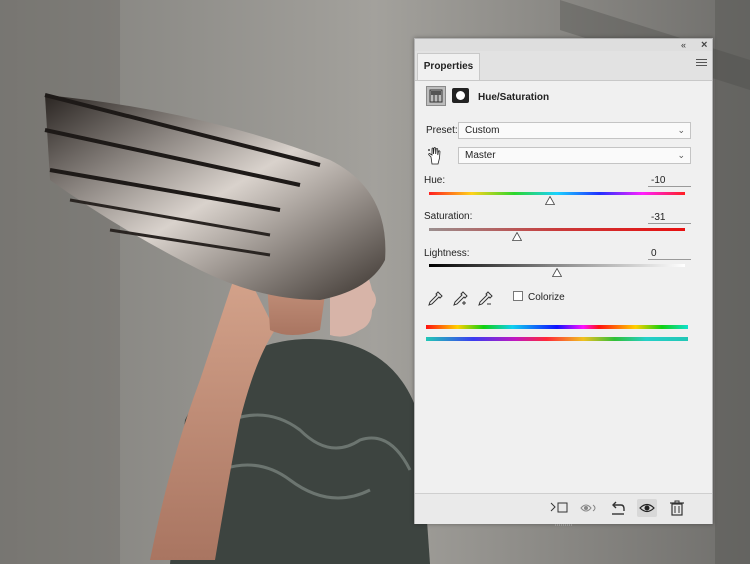 Image resolution: width=750 pixels, height=564 pixels. I want to click on collapse-panel-icon: «, so click(683, 45).